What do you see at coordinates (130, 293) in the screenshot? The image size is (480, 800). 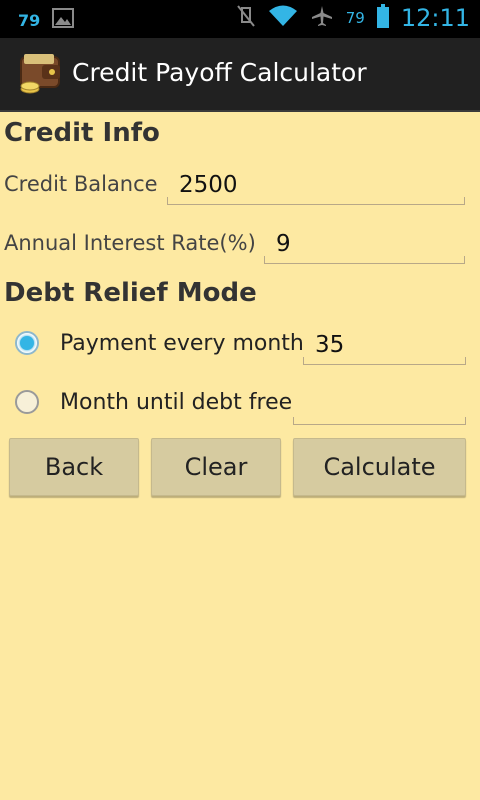 I see `debt-relief-heading: Debt Relief Mode` at bounding box center [130, 293].